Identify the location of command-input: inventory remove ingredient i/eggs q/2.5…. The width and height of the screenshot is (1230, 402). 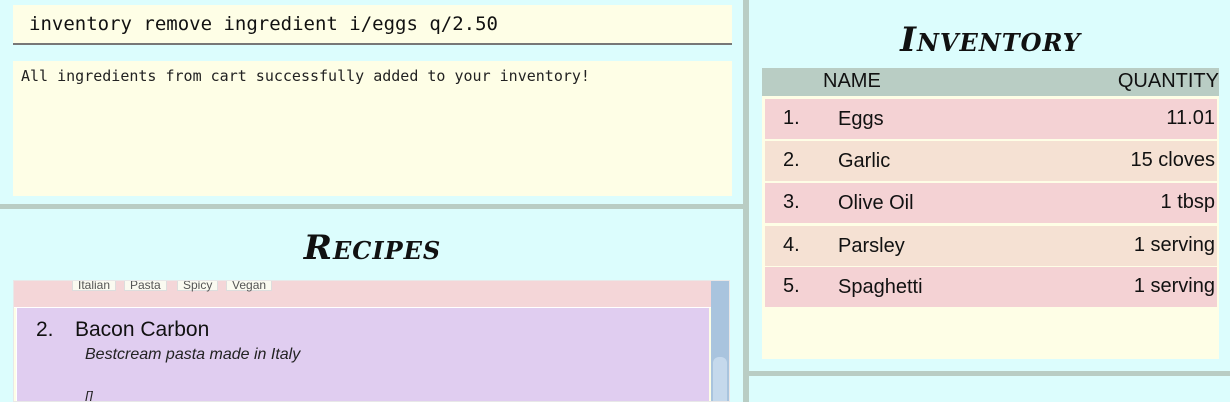
(372, 25).